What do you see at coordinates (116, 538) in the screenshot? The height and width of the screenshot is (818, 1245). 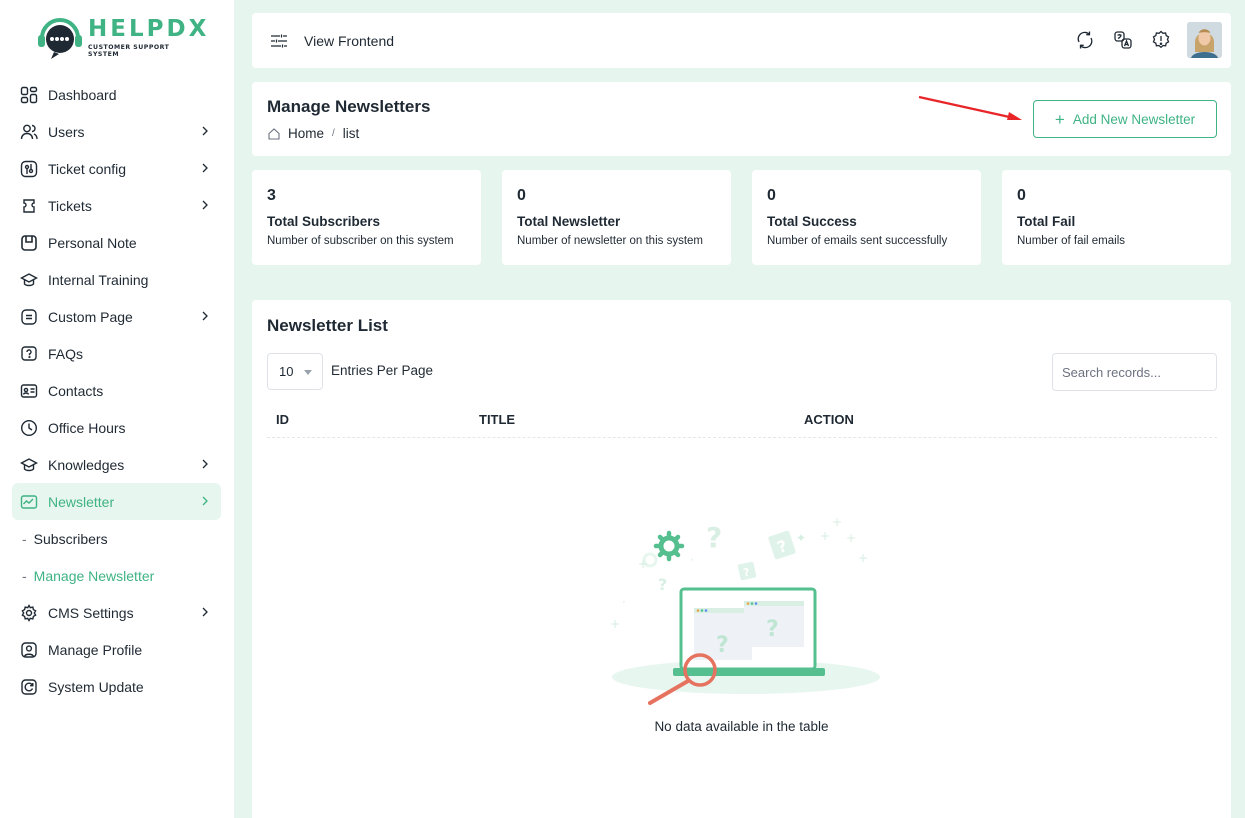 I see `sidebar-subitem-subscribers: - Subscribers` at bounding box center [116, 538].